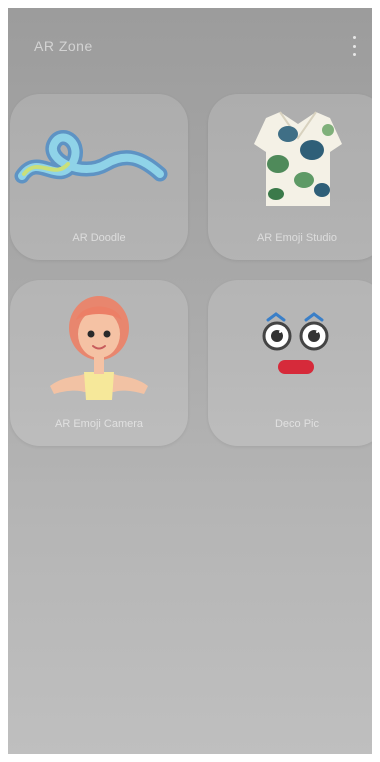 The height and width of the screenshot is (762, 380). Describe the element at coordinates (91, 157) in the screenshot. I see `doodle-icon` at that location.